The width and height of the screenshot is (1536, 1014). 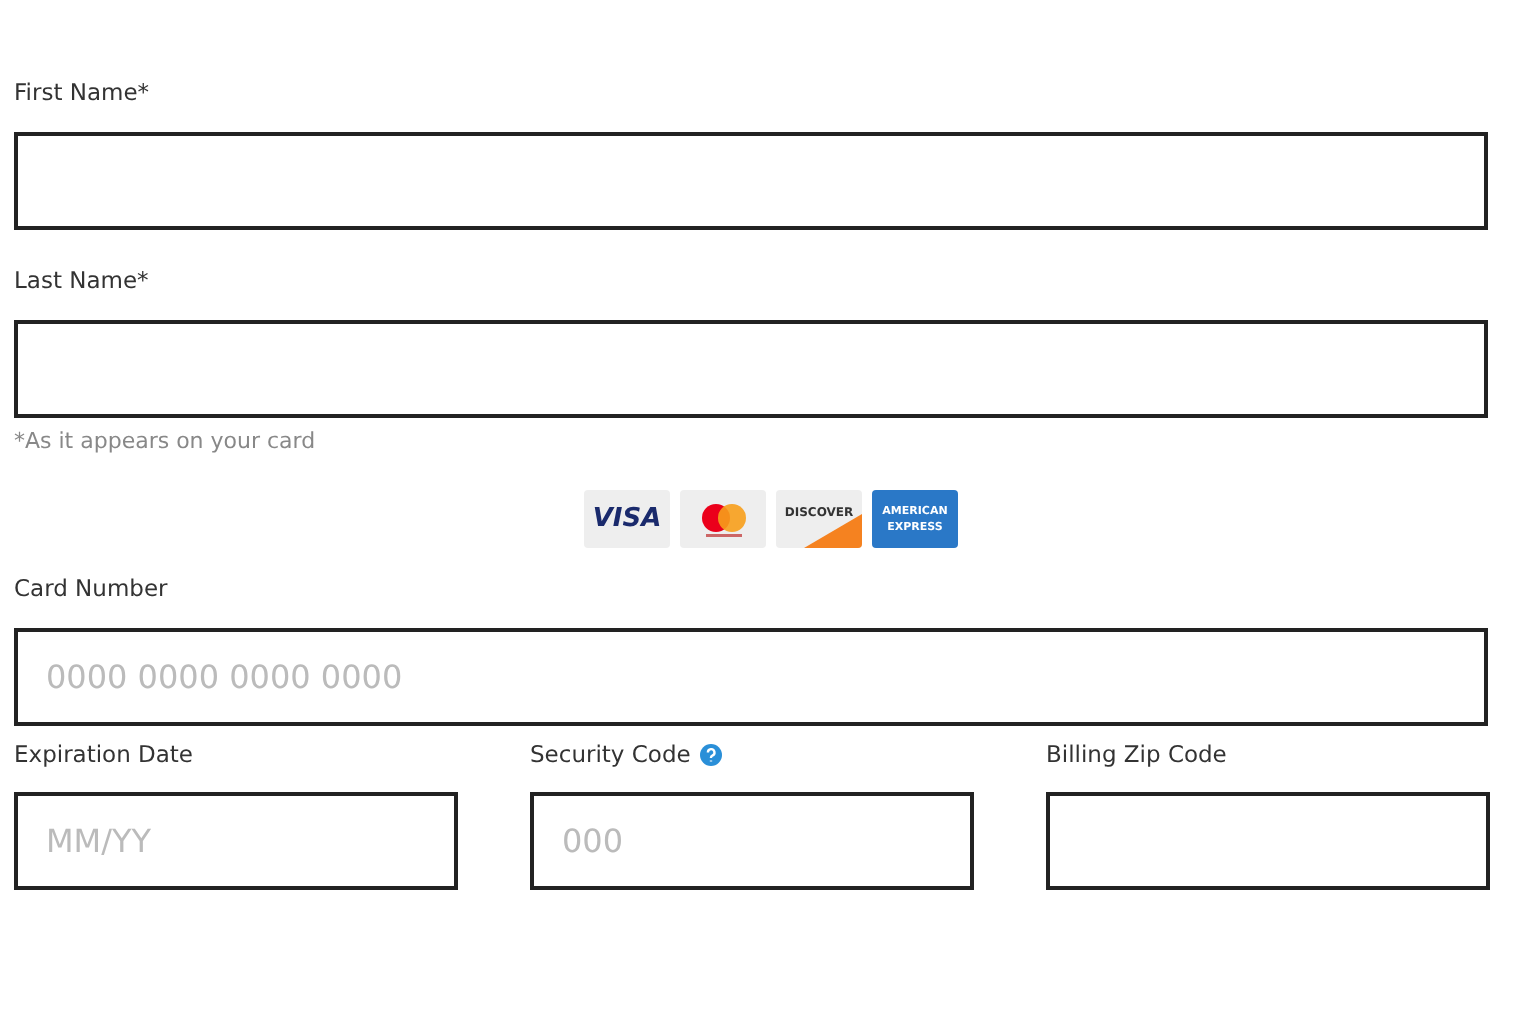 What do you see at coordinates (723, 519) in the screenshot?
I see `mastercard-logo-icon` at bounding box center [723, 519].